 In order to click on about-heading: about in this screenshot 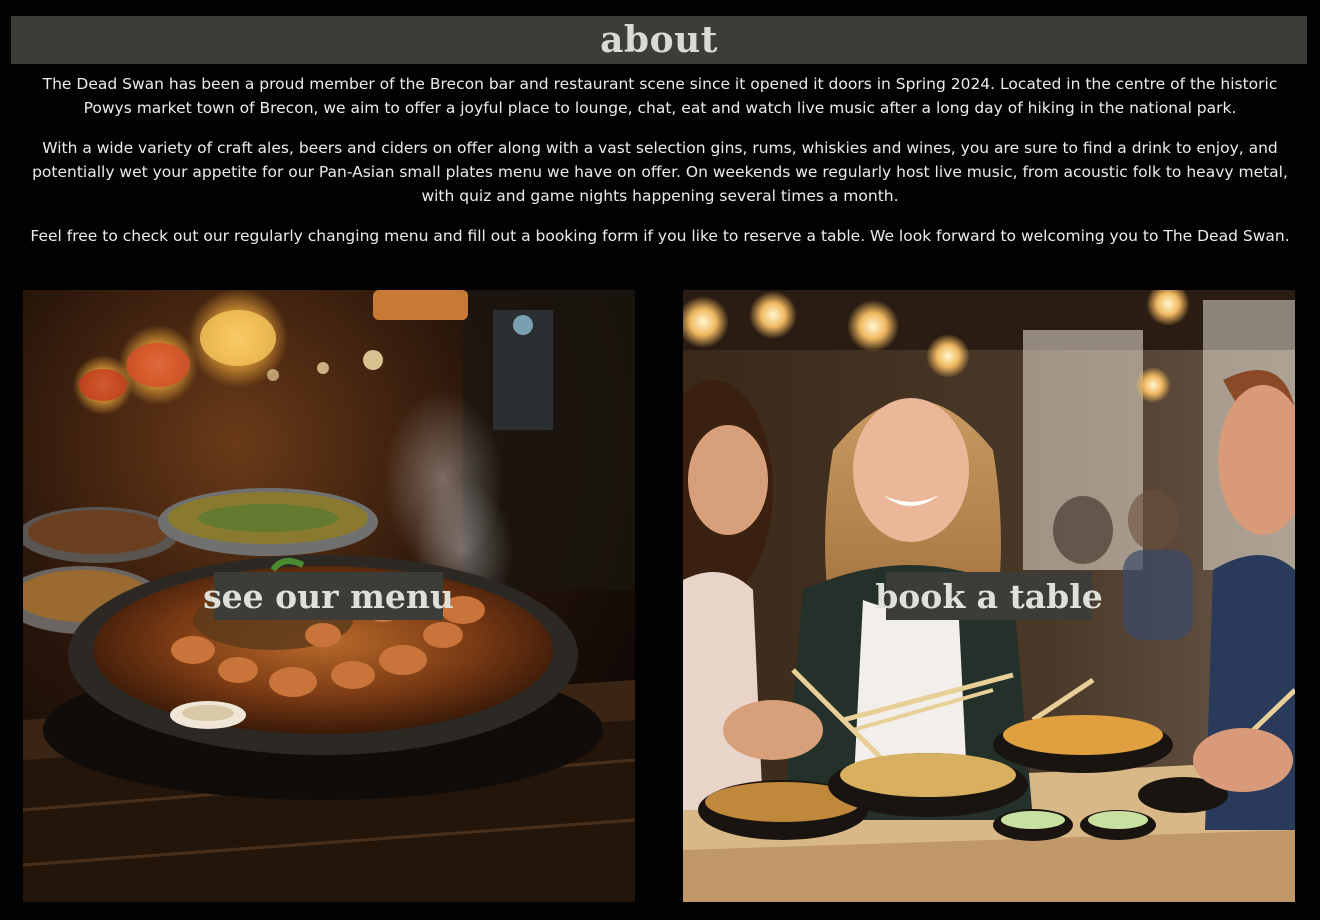, I will do `click(659, 40)`.